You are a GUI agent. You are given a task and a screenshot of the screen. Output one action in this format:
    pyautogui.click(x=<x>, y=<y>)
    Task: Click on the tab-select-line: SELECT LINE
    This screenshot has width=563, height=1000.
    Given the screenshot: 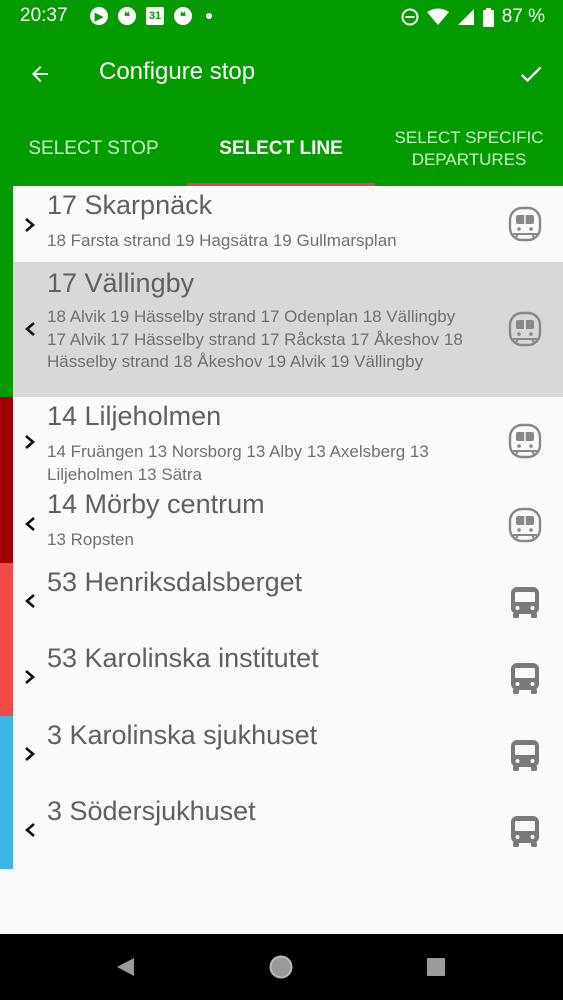 What is the action you would take?
    pyautogui.click(x=281, y=149)
    